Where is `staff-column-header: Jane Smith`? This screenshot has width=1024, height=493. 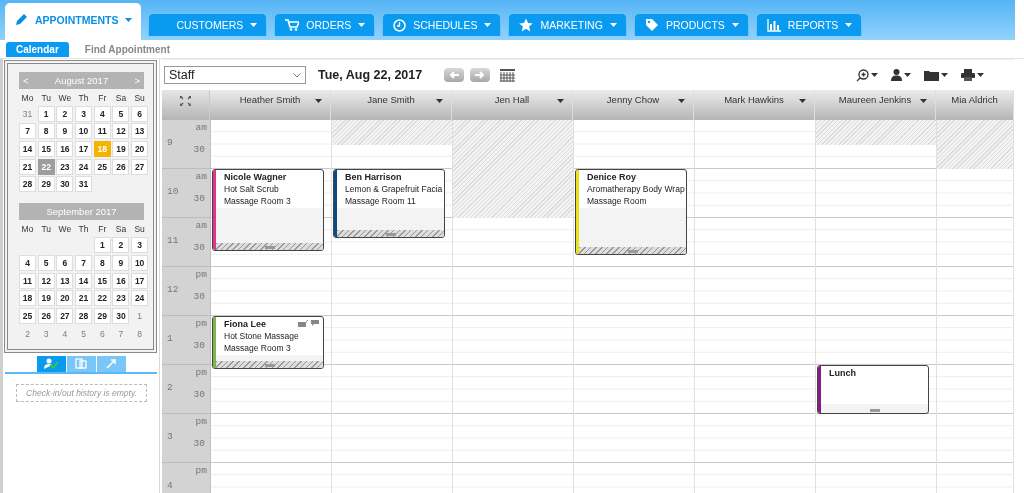 staff-column-header: Jane Smith is located at coordinates (391, 105).